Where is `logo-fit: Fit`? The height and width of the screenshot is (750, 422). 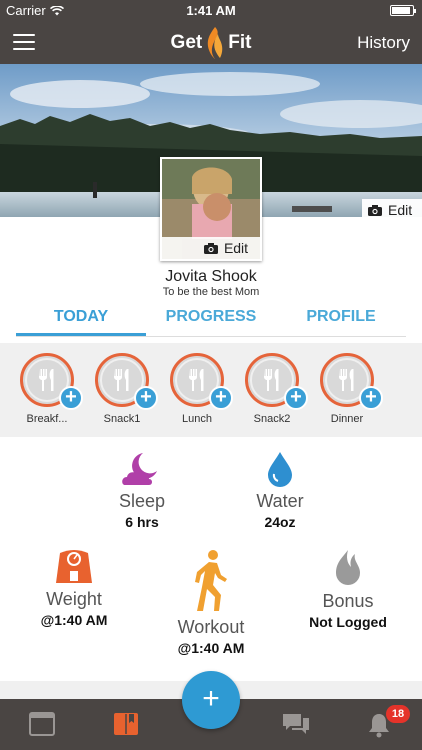 logo-fit: Fit is located at coordinates (240, 42).